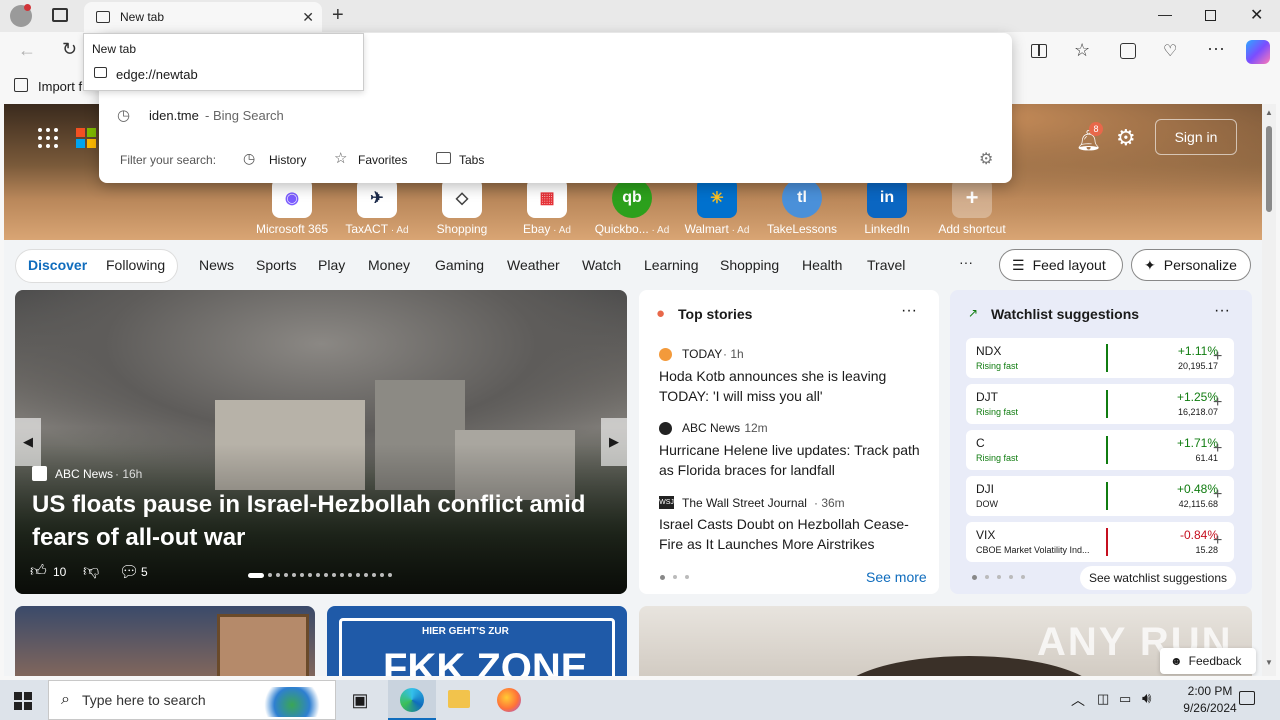 Image resolution: width=1280 pixels, height=720 pixels. I want to click on feedback-button: ☻ Feedback, so click(1208, 661).